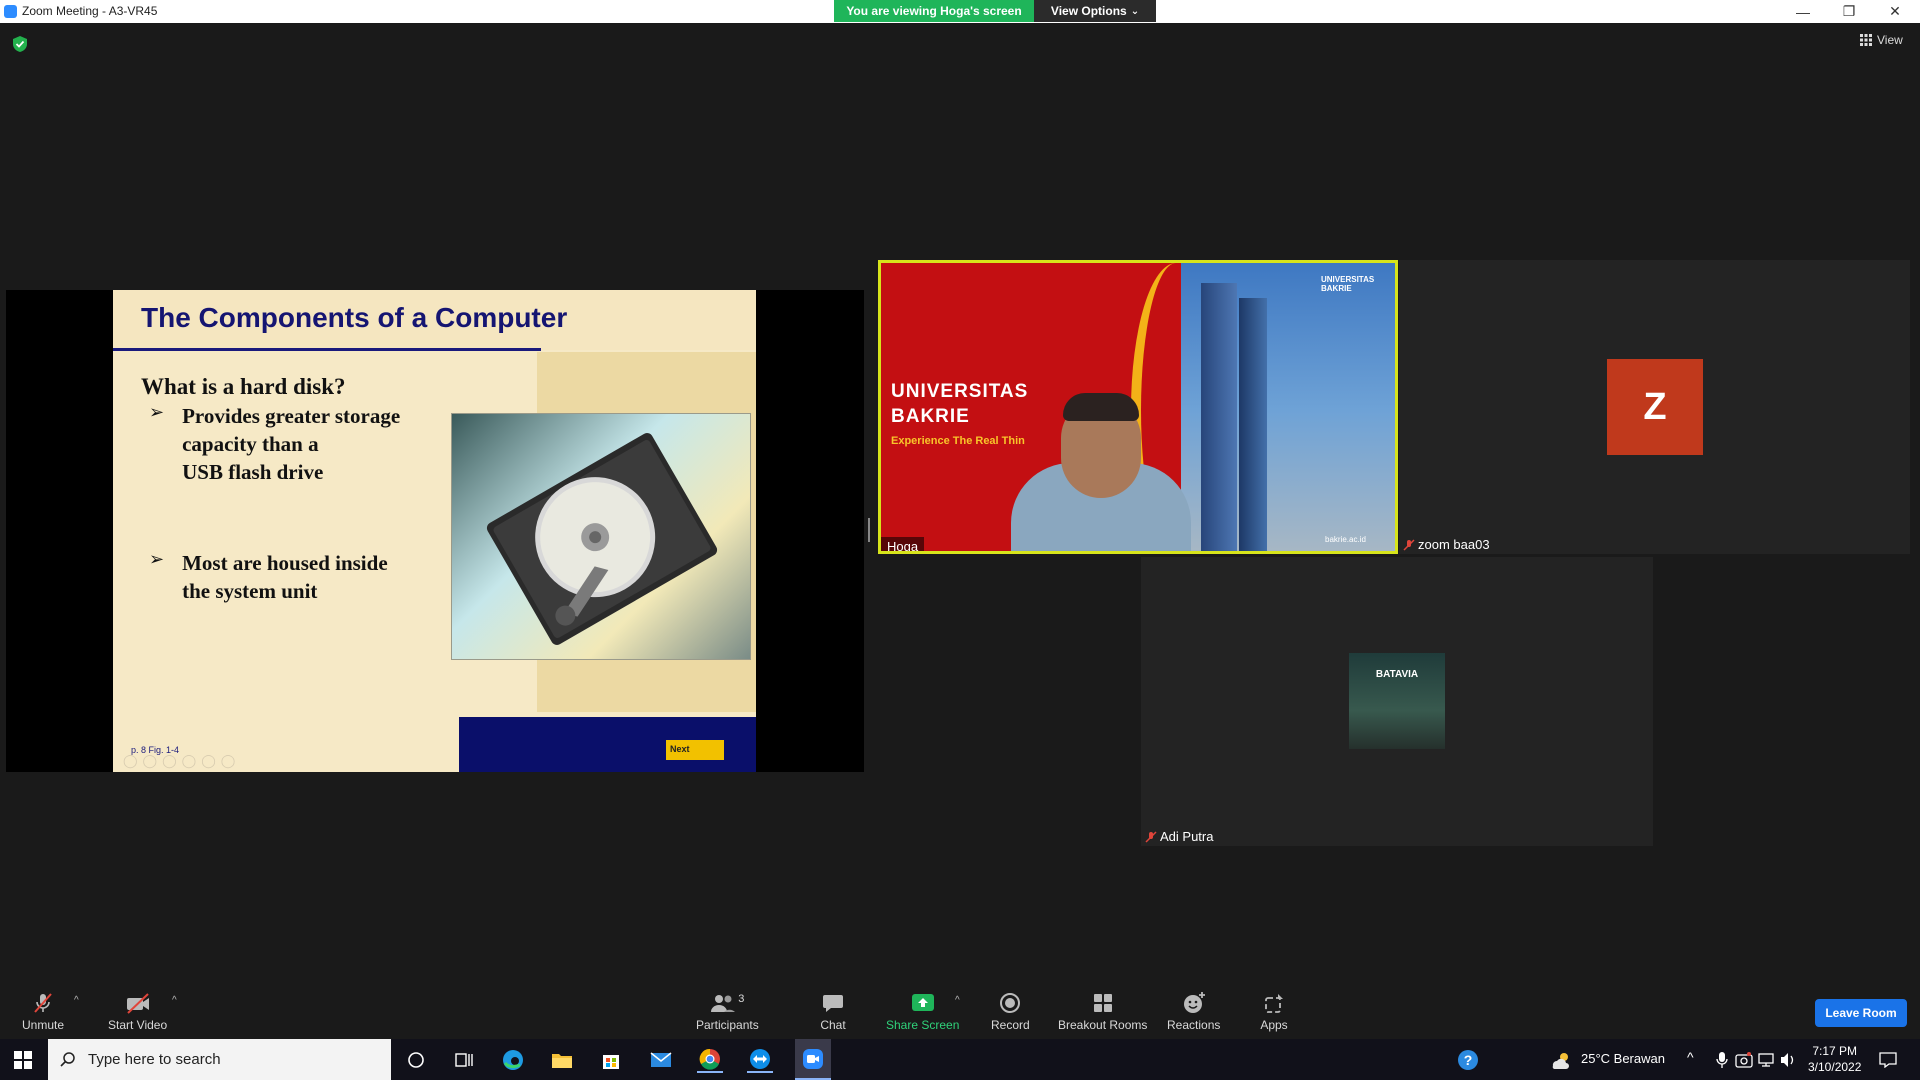  Describe the element at coordinates (1890, 40) in the screenshot. I see `view-label: View` at that location.